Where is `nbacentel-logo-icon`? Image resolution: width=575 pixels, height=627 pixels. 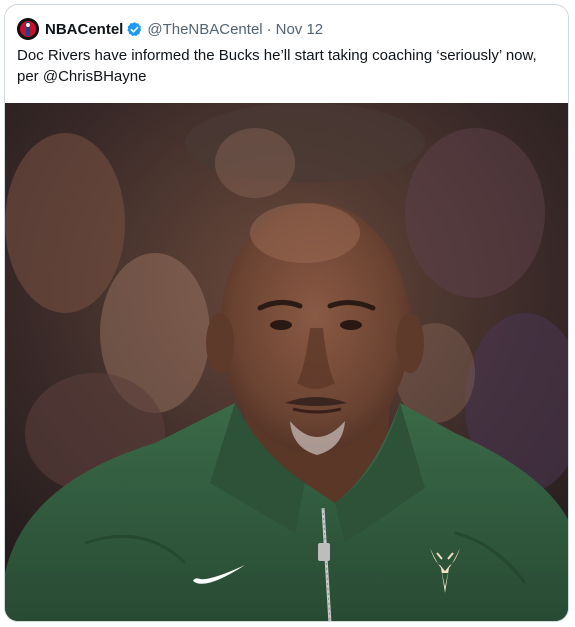
nbacentel-logo-icon is located at coordinates (28, 29).